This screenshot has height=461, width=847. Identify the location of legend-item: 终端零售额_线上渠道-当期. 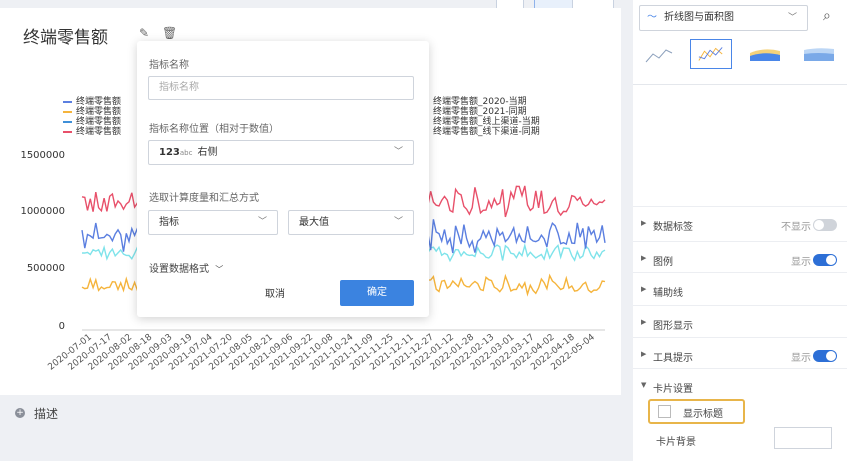
(480, 122).